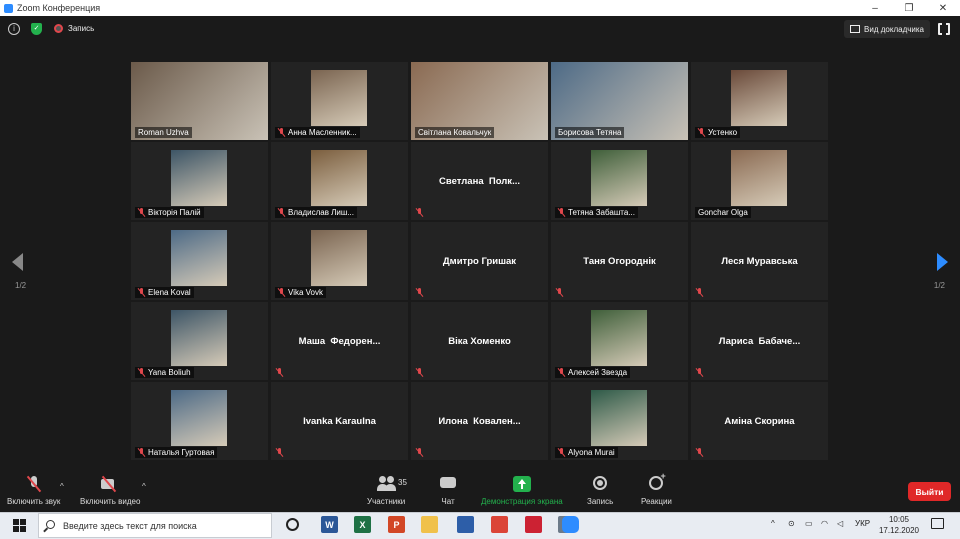 This screenshot has height=539, width=960. I want to click on chat-icon, so click(448, 484).